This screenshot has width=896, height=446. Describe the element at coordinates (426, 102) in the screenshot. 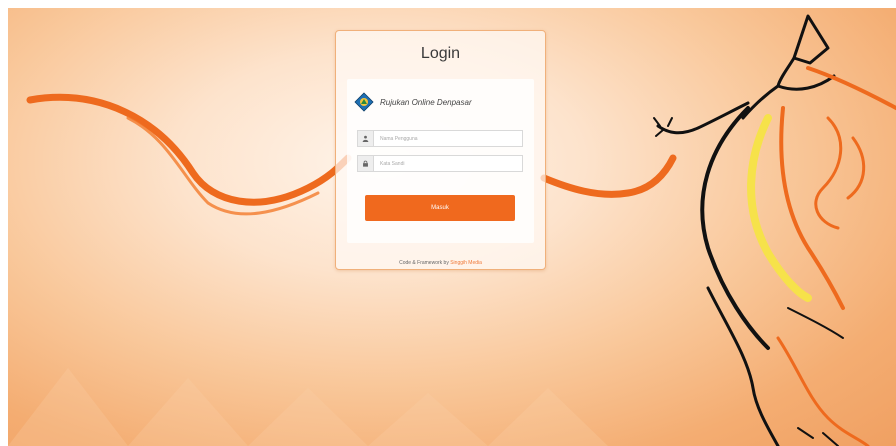

I see `brand-name: Rujukan Online Denpasar` at that location.